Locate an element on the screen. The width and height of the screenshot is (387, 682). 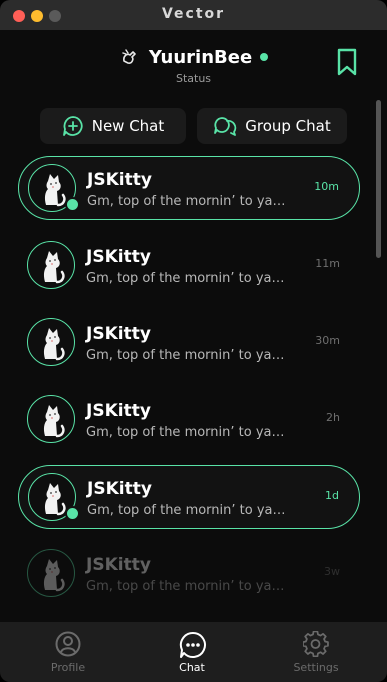
group-chat-icon is located at coordinates (225, 126).